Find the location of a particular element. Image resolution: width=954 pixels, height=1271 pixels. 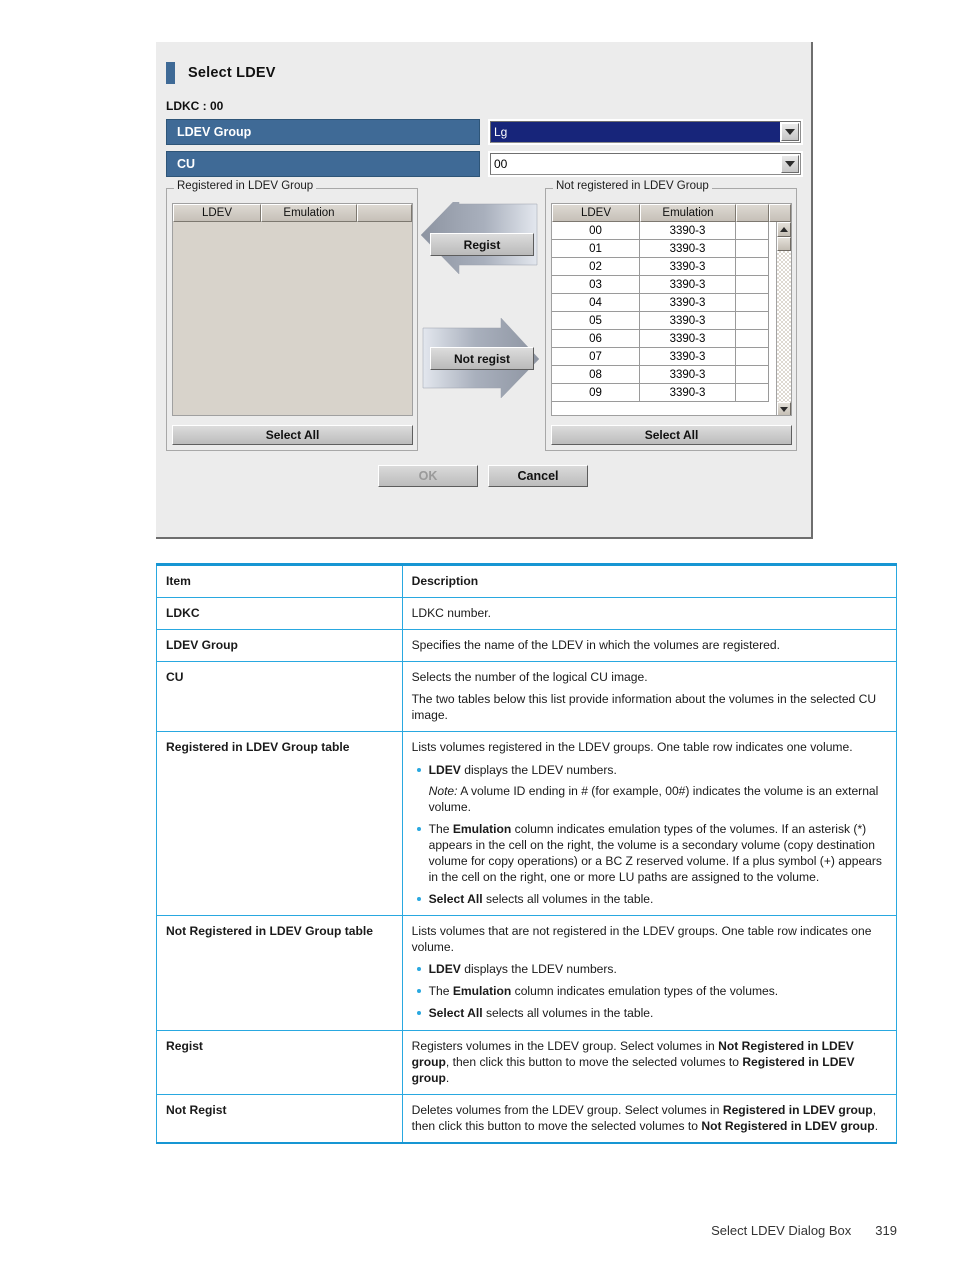

combobox-cu-value: 00 is located at coordinates (635, 164).